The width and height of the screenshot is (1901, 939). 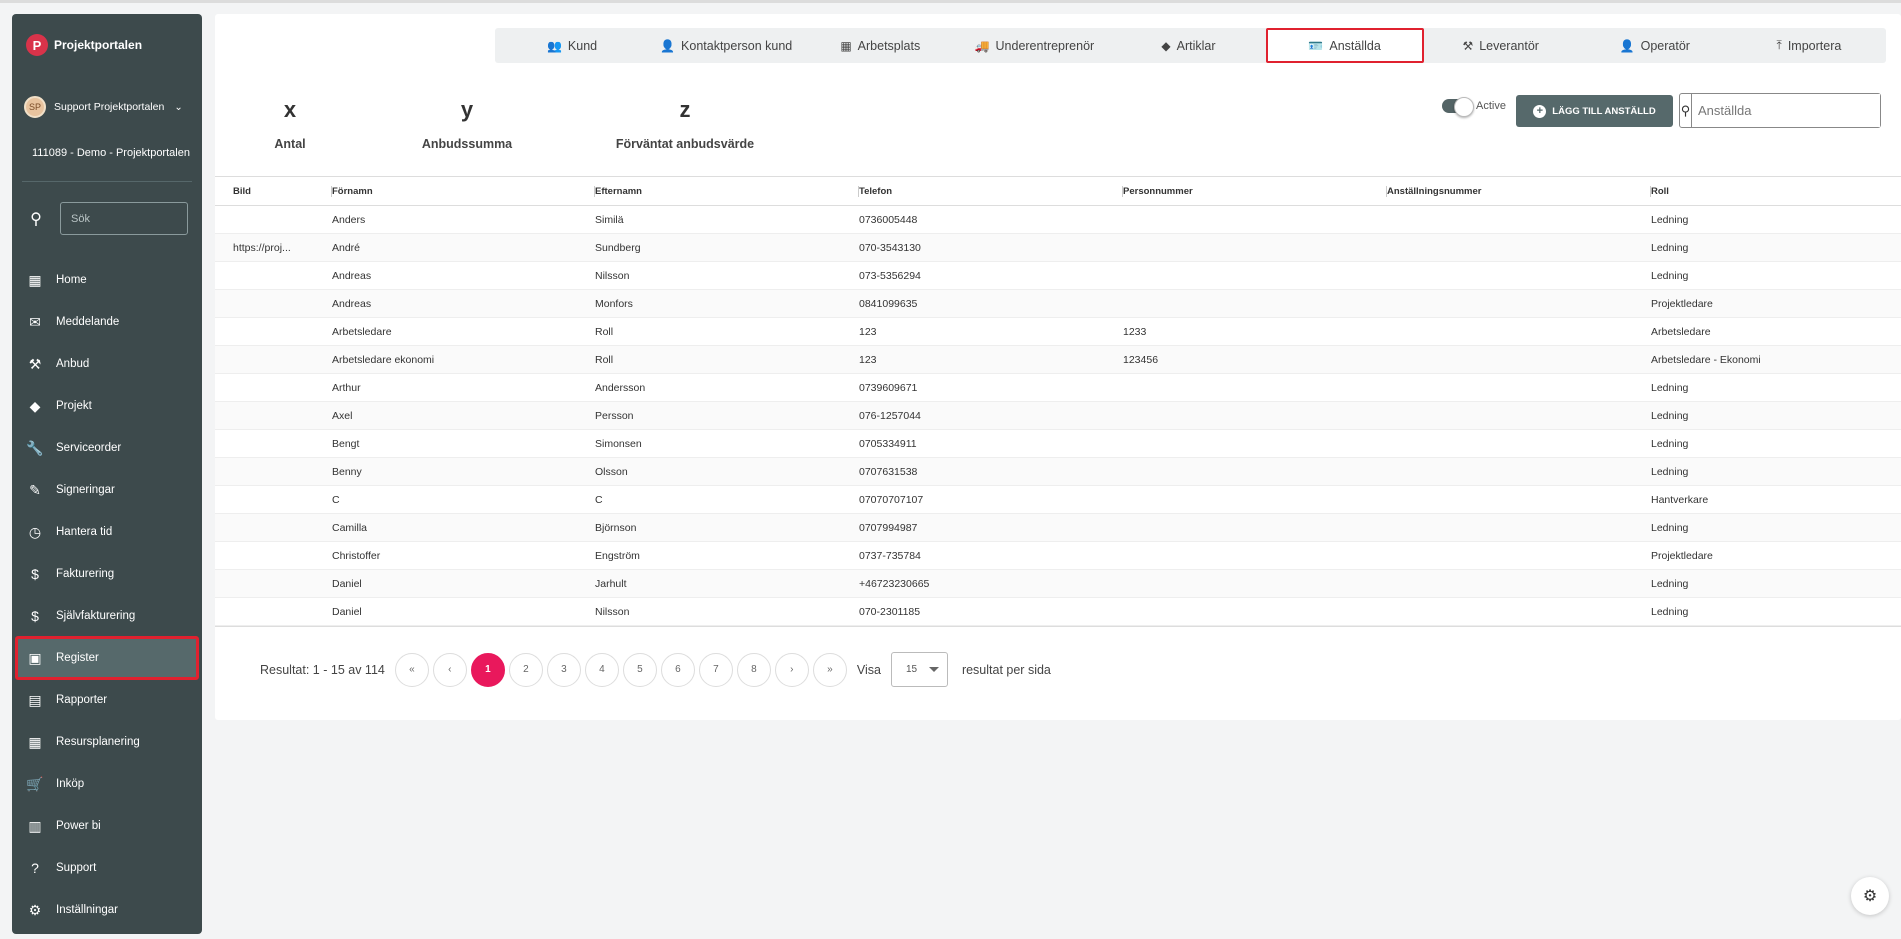 What do you see at coordinates (880, 45) in the screenshot?
I see `tab-arbetsplats: ▦ Arbetsplats` at bounding box center [880, 45].